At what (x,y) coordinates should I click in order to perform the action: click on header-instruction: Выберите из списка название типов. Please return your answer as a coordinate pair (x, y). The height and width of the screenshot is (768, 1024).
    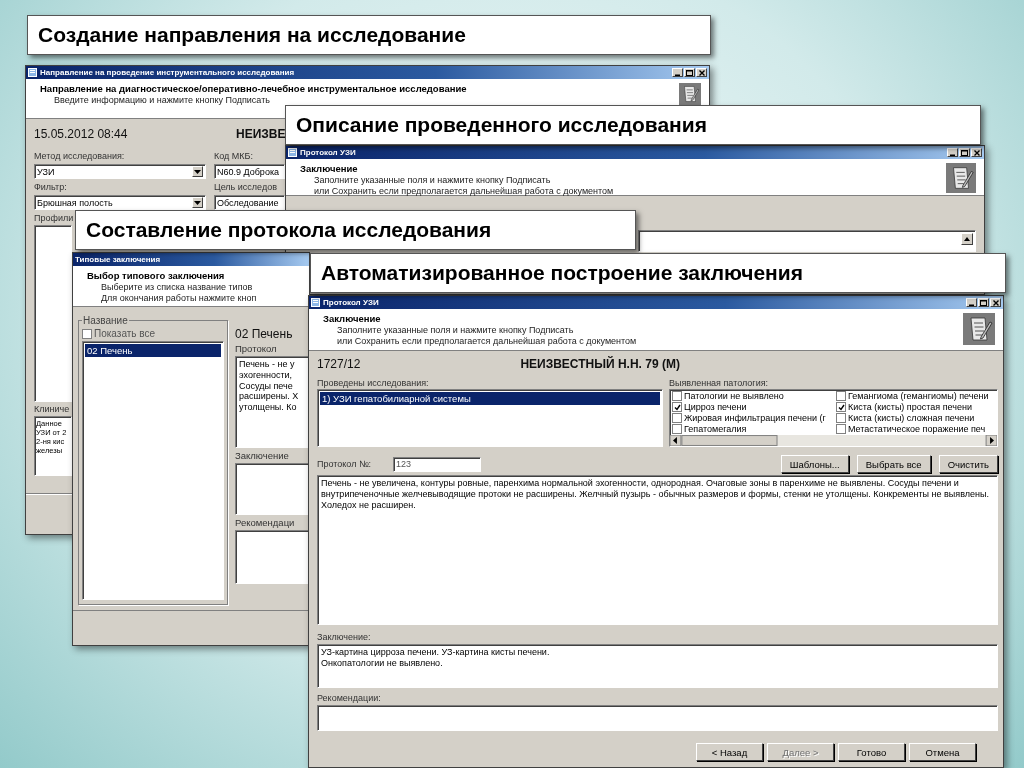
    Looking at the image, I should click on (177, 287).